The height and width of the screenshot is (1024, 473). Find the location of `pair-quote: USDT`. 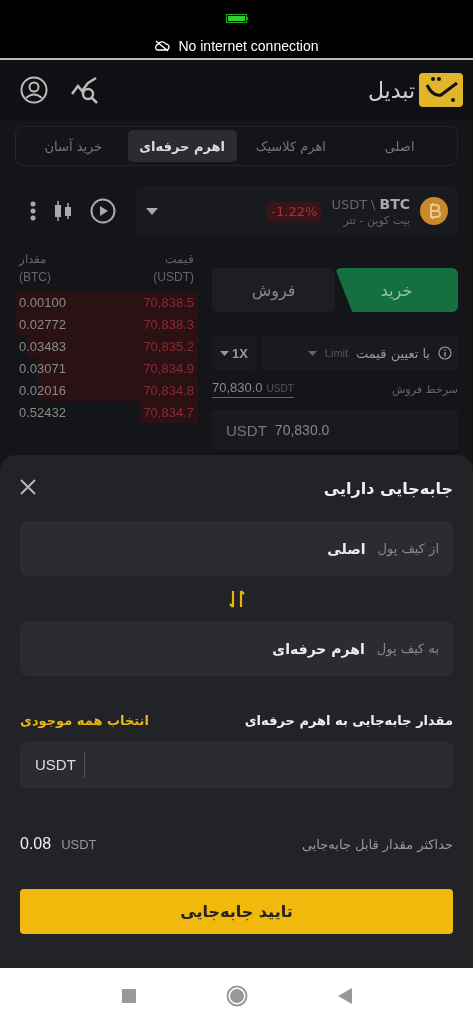

pair-quote: USDT is located at coordinates (349, 204).